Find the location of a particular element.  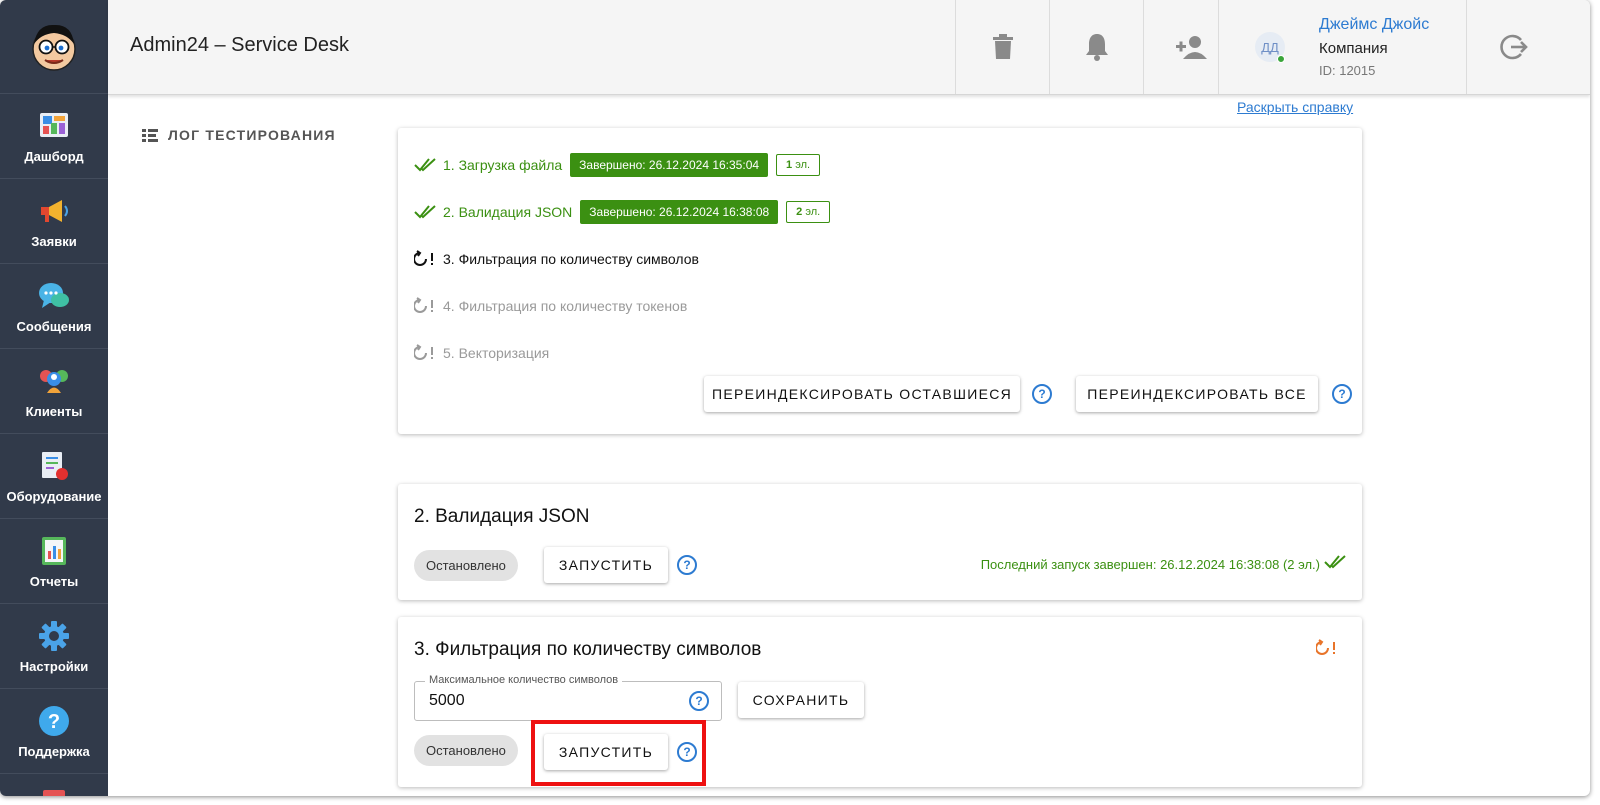

section-label: ЛОГ ТЕСТИРОВАНИЯ is located at coordinates (239, 135).